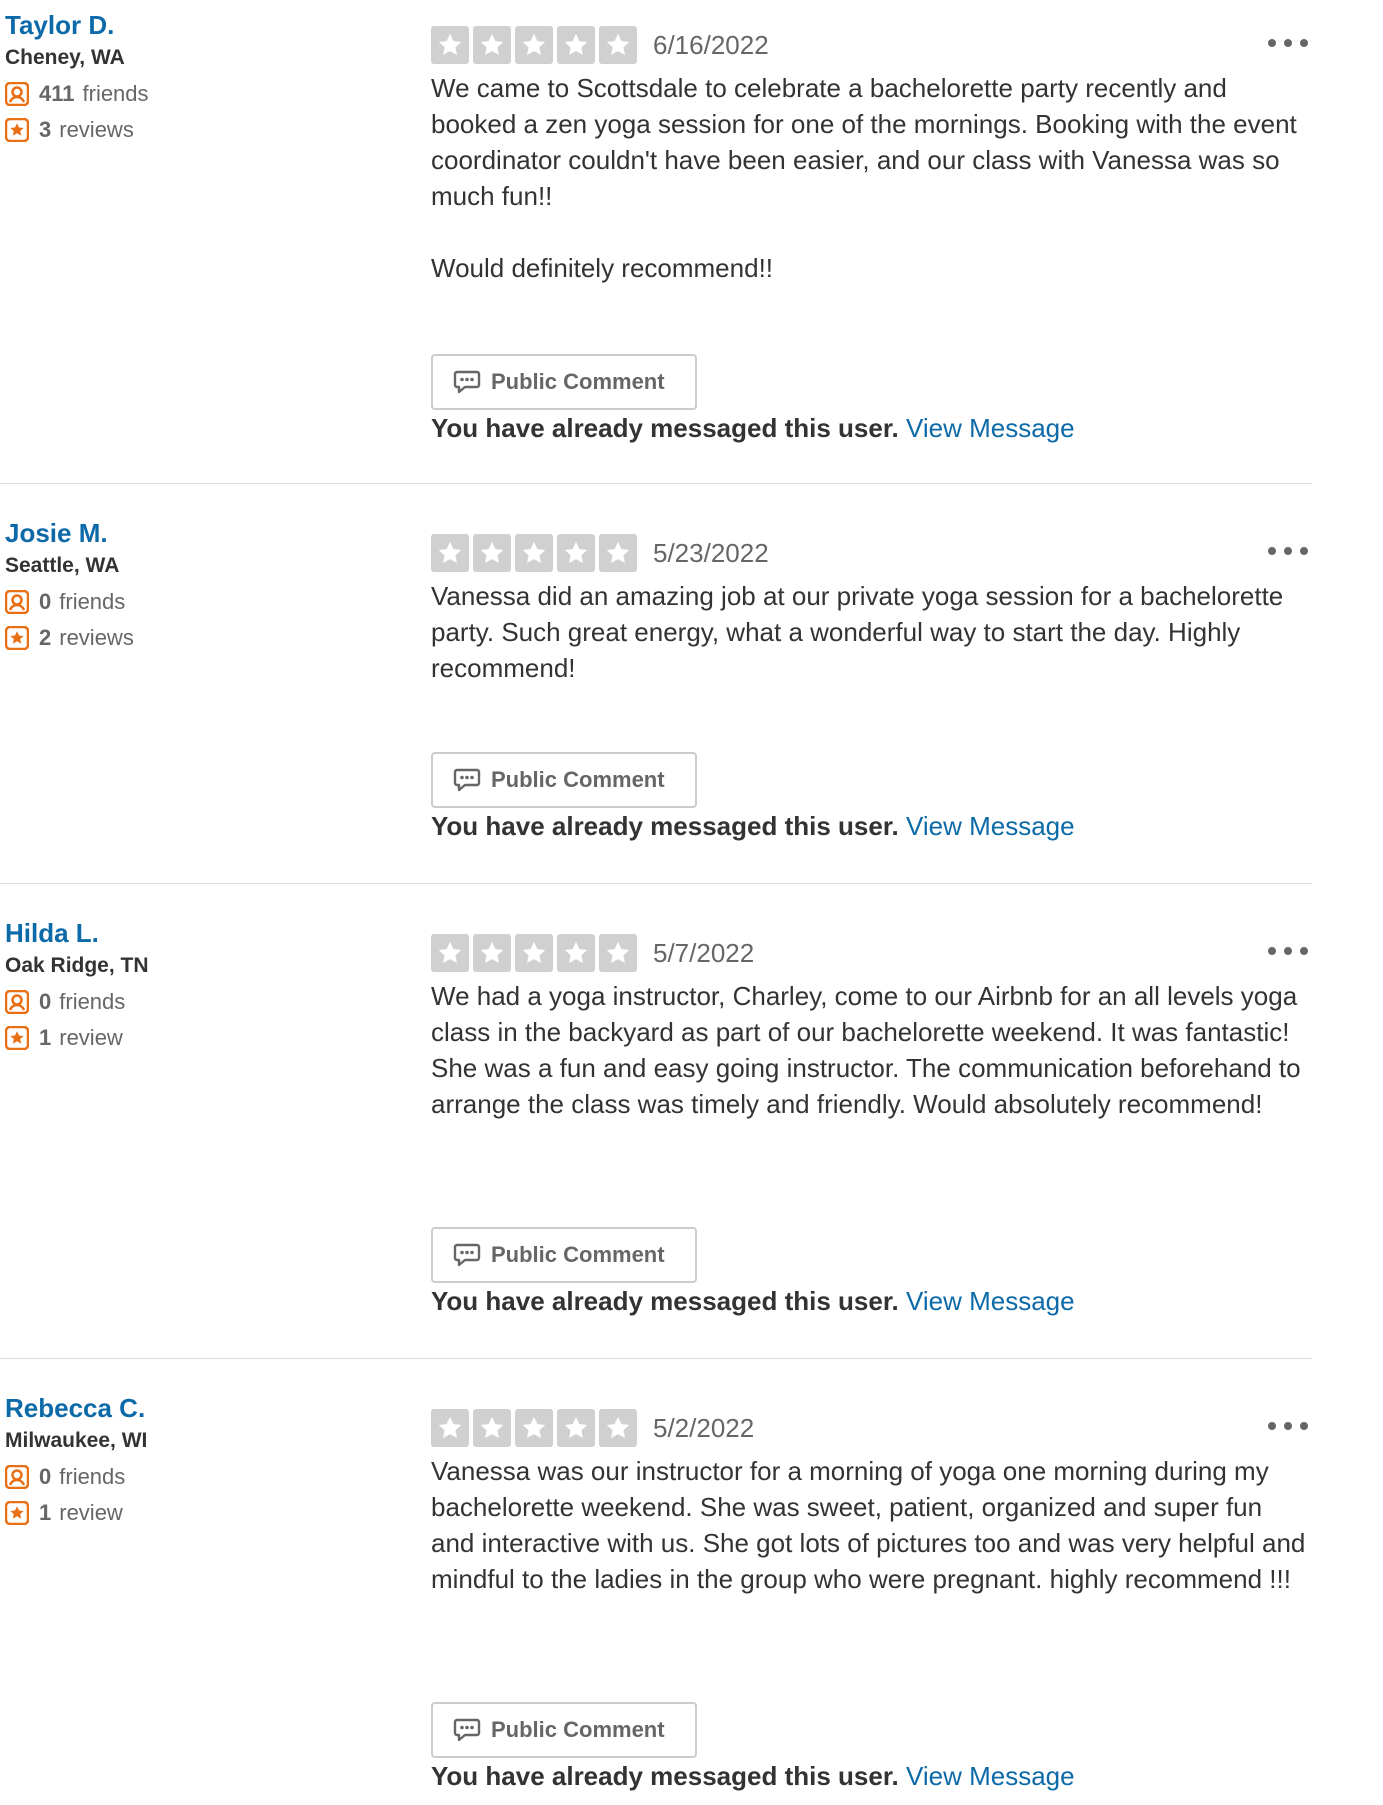  What do you see at coordinates (91, 1512) in the screenshot?
I see `reviews-label: review` at bounding box center [91, 1512].